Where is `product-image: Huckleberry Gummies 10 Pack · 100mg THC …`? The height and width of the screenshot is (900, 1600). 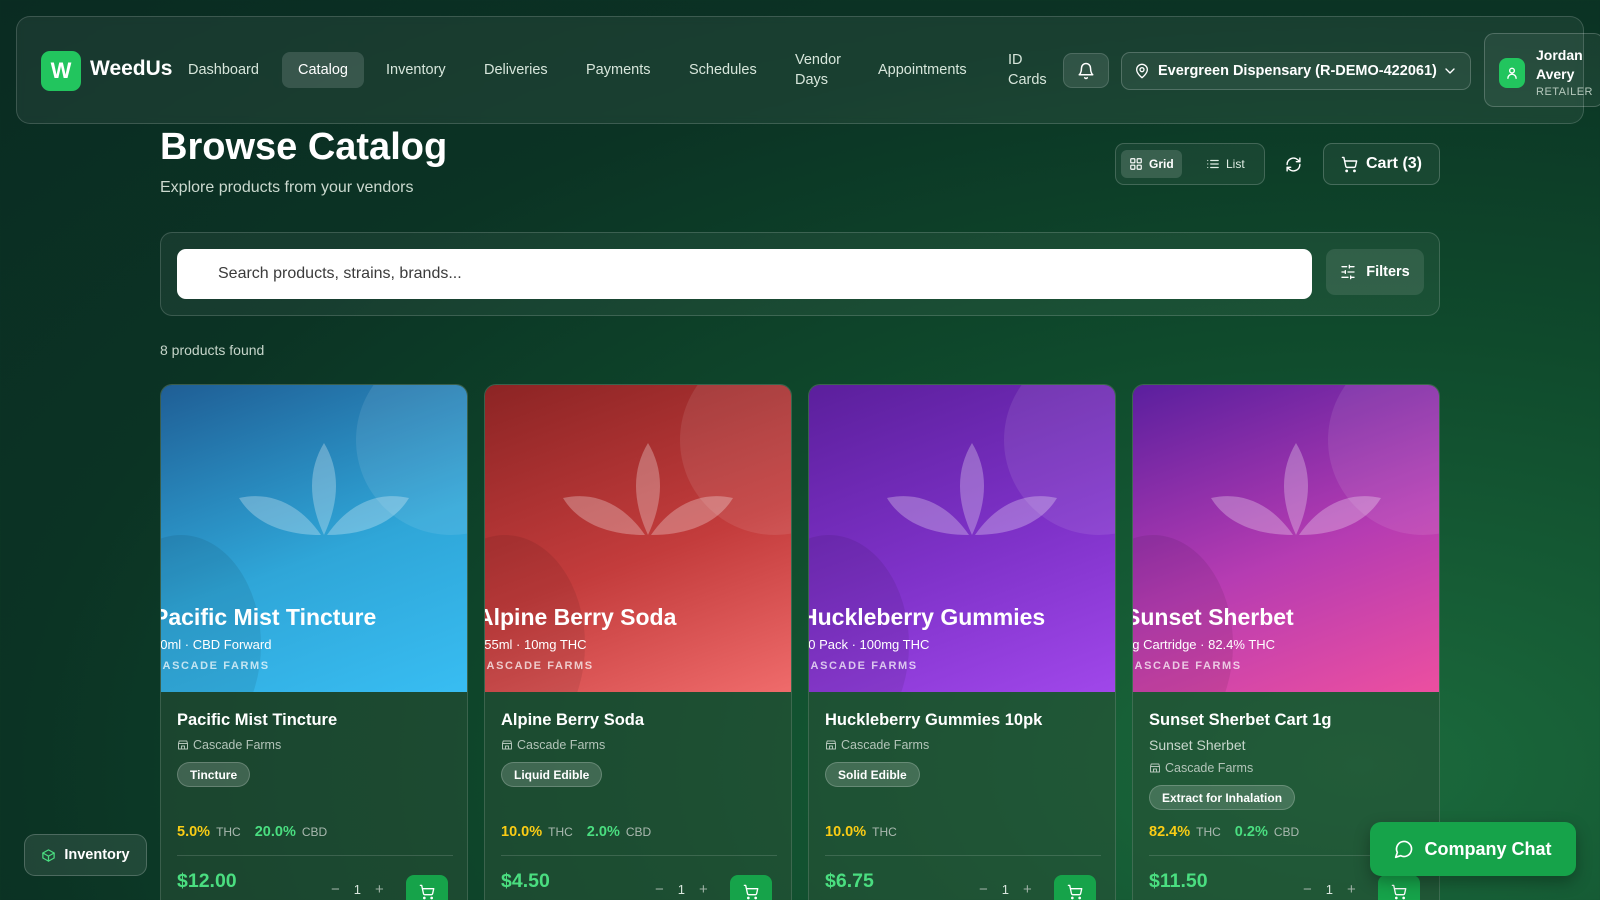
product-image: Huckleberry Gummies 10 Pack · 100mg THC … is located at coordinates (962, 538).